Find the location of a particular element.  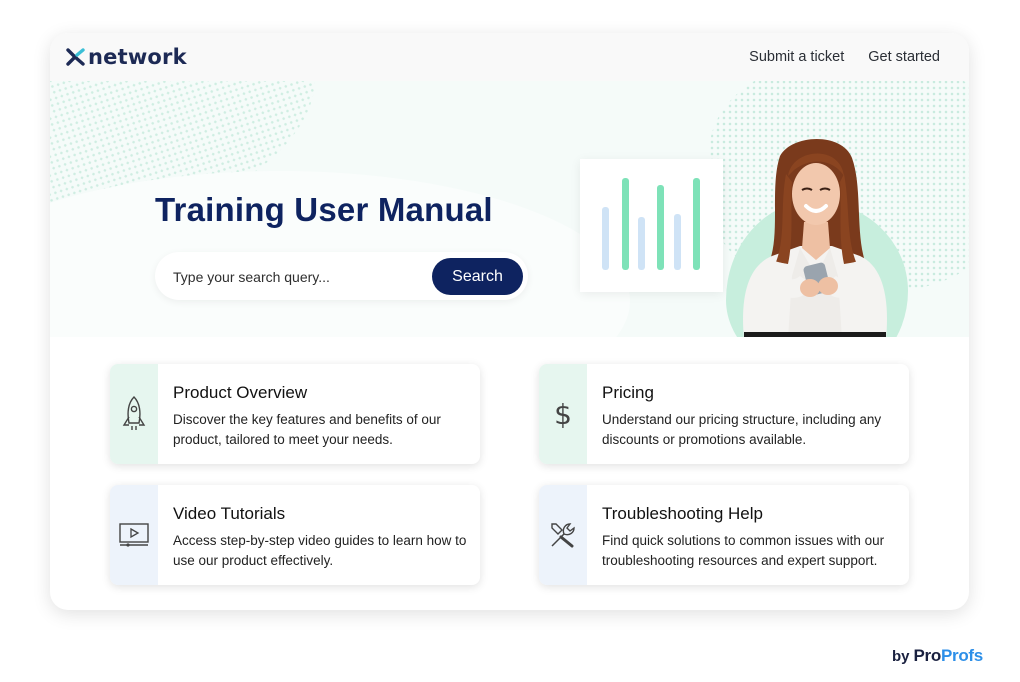

rocket-icon is located at coordinates (134, 413).